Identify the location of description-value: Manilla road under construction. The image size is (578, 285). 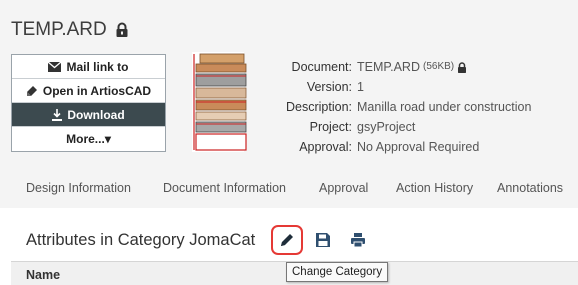
(444, 107).